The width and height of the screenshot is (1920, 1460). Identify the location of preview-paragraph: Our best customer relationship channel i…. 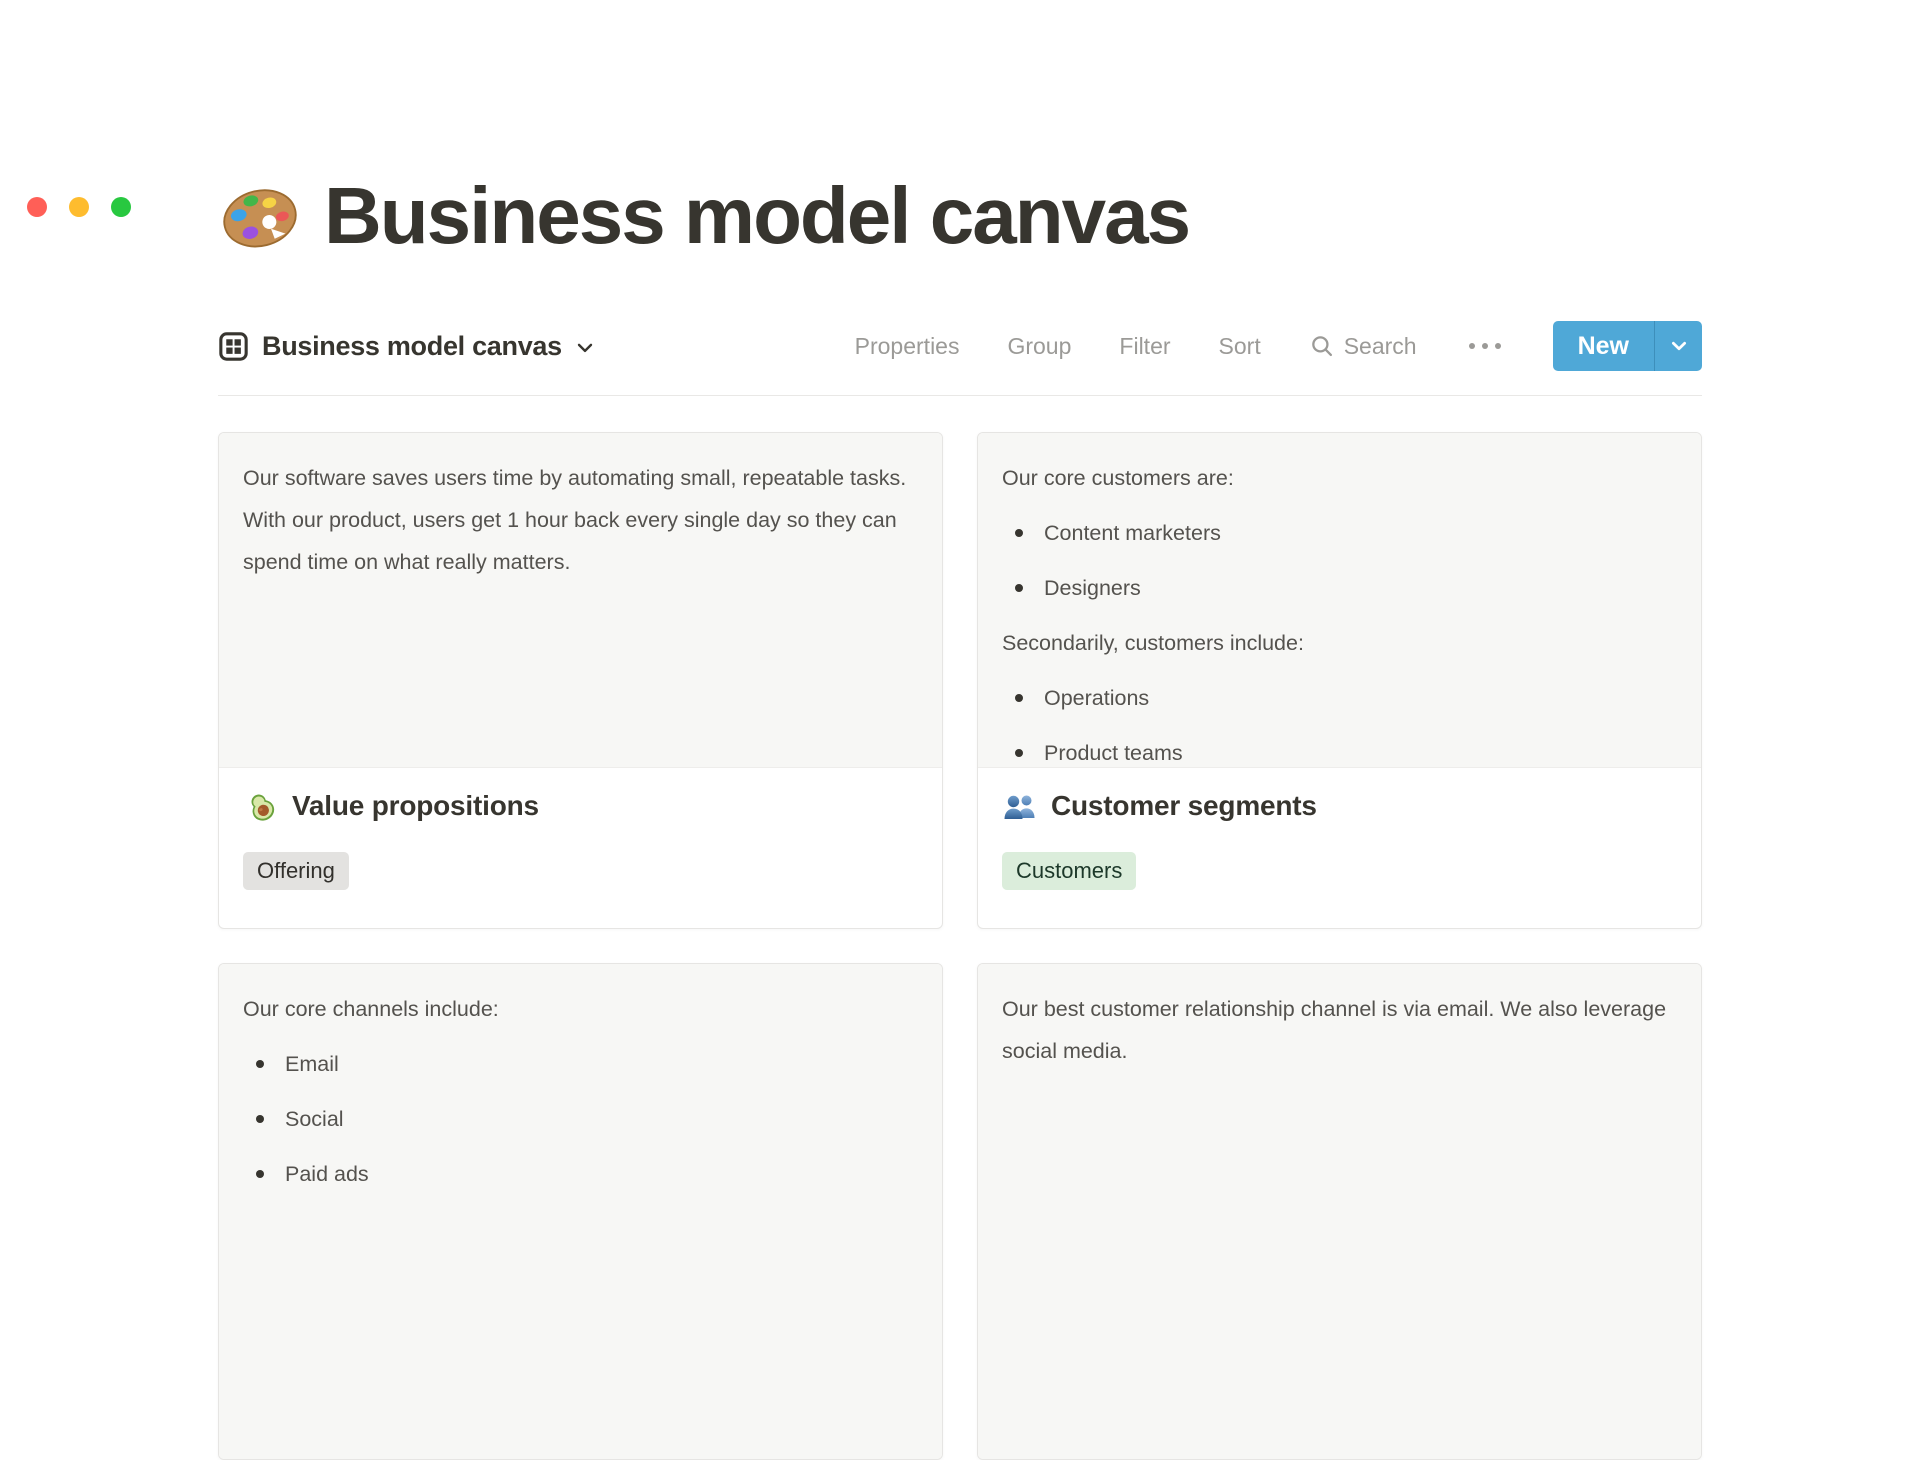
(1334, 1030).